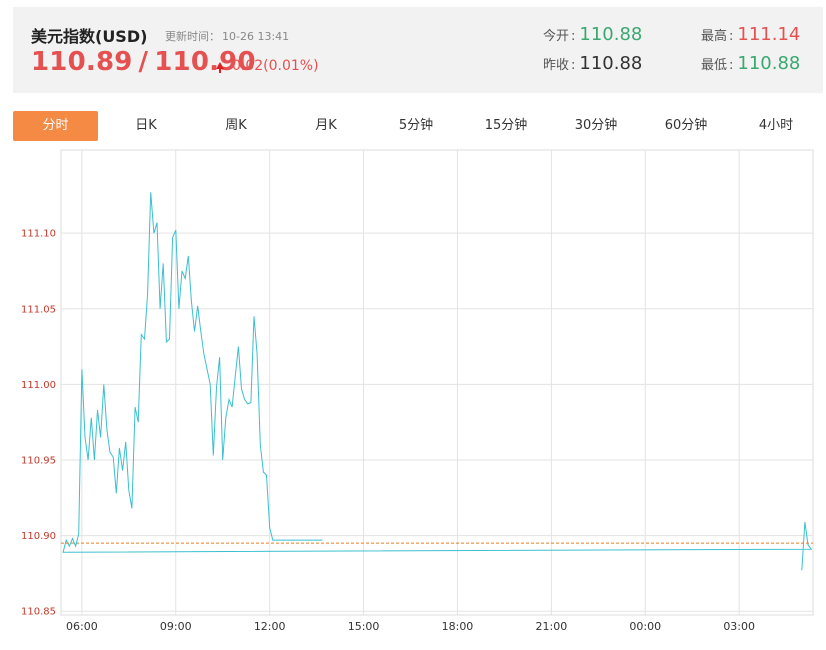  What do you see at coordinates (270, 626) in the screenshot?
I see `x-tick-label: 12:00` at bounding box center [270, 626].